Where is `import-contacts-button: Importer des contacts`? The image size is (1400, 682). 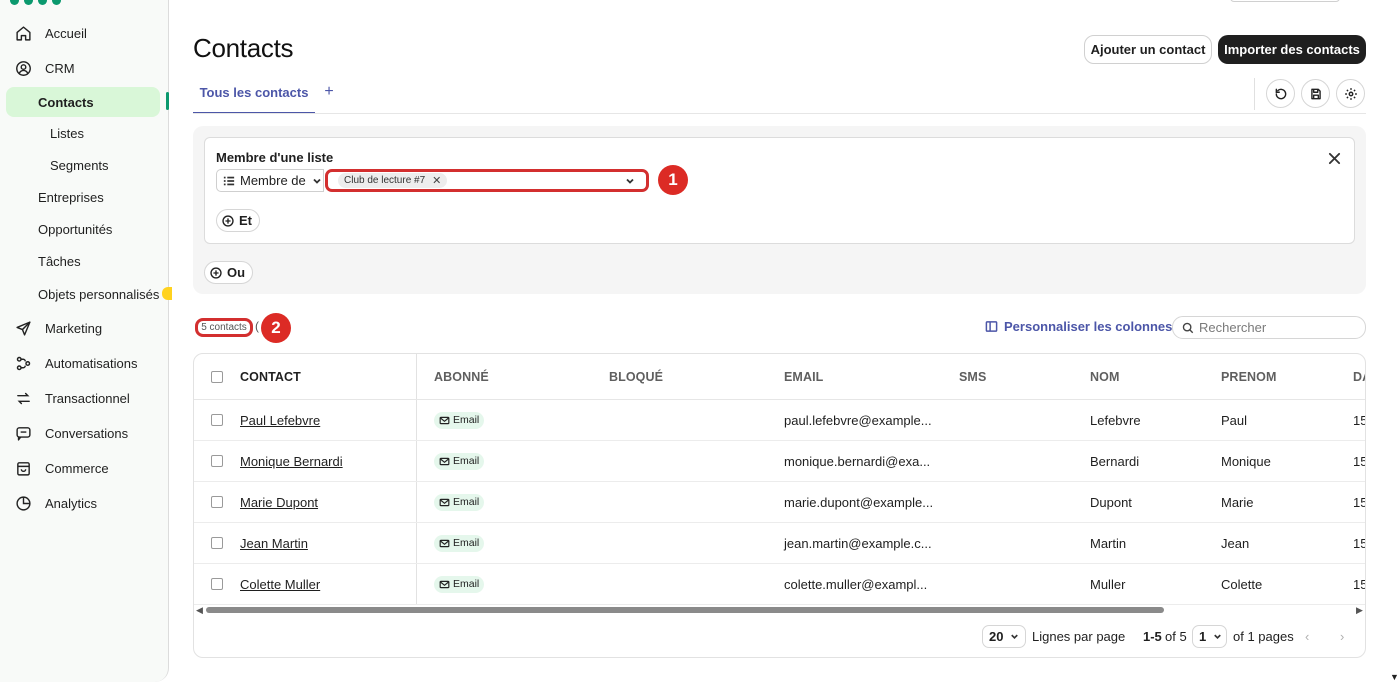
import-contacts-button: Importer des contacts is located at coordinates (1292, 49).